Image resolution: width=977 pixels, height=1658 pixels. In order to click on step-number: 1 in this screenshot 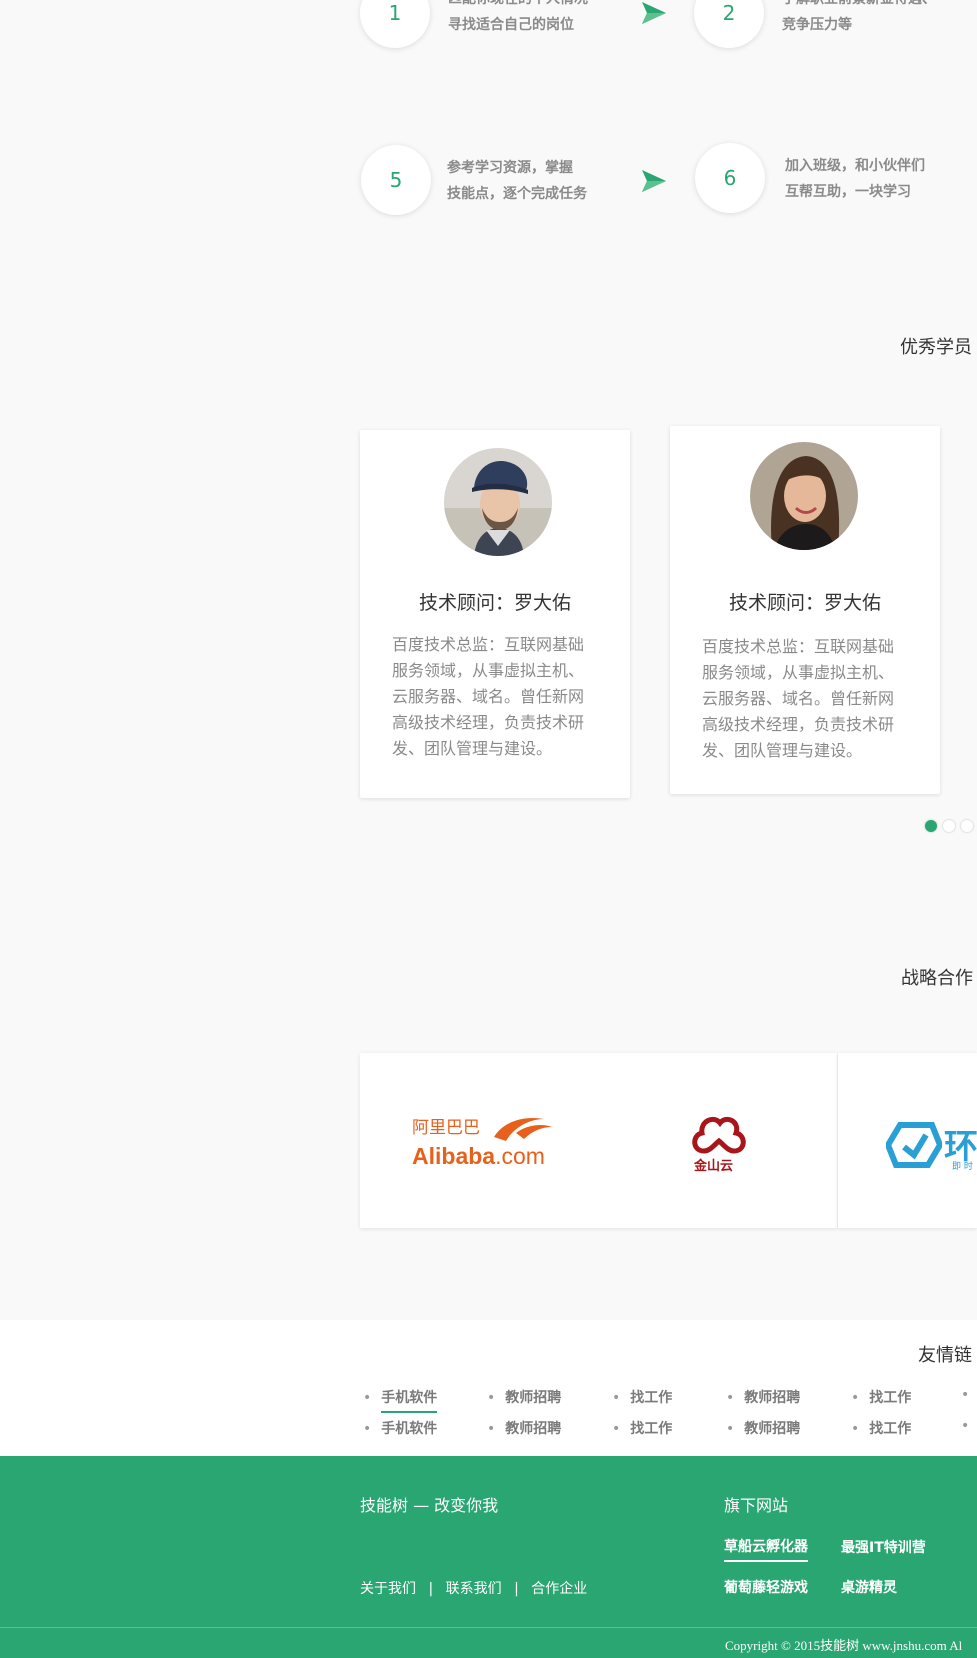, I will do `click(395, 13)`.